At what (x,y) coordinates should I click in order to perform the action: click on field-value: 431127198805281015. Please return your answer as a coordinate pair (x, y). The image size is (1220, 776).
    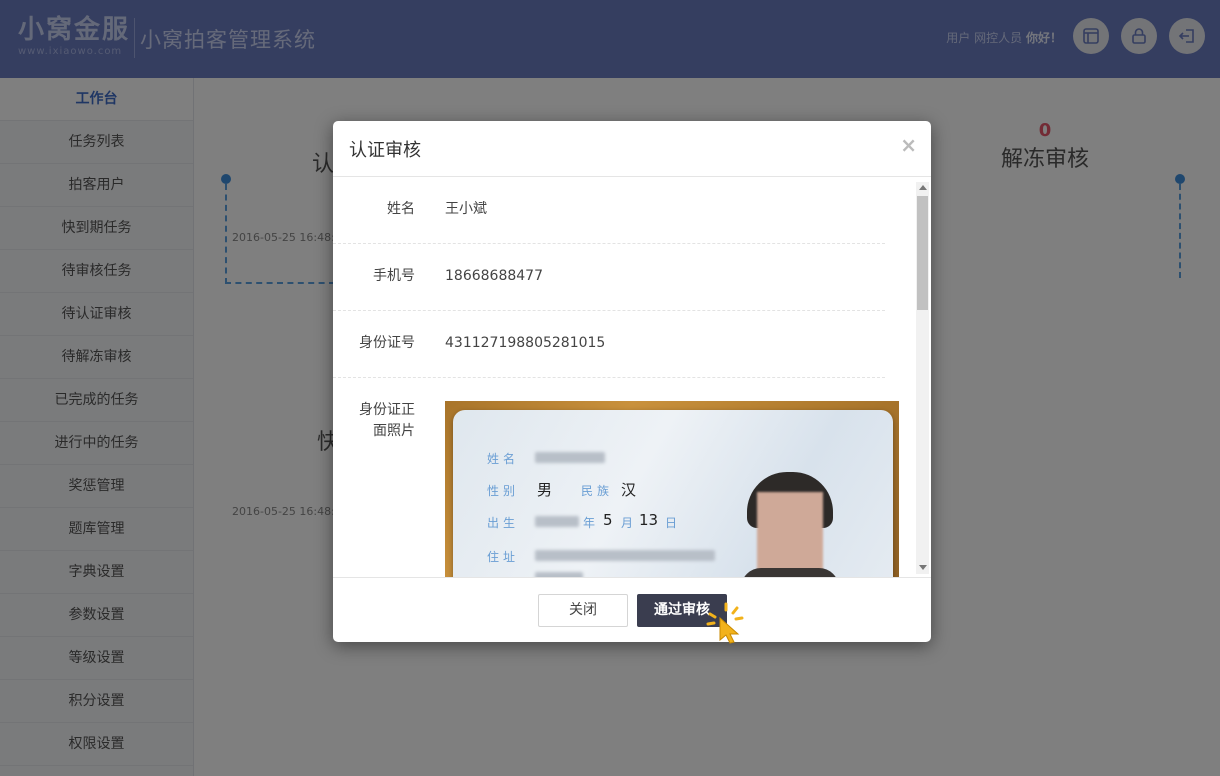
    Looking at the image, I should click on (525, 343).